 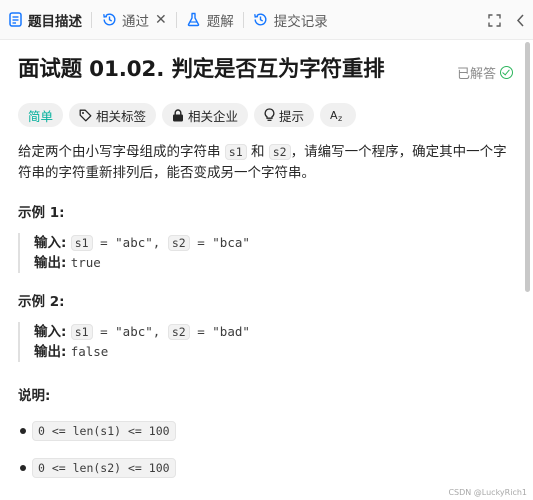 What do you see at coordinates (334, 115) in the screenshot?
I see `svg-text: A` at bounding box center [334, 115].